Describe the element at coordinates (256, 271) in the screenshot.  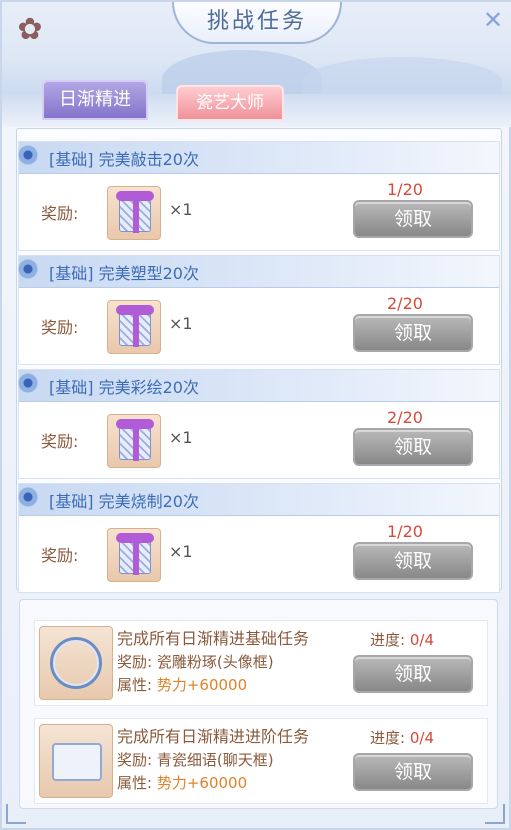
I see `task-header: [基础] 完美塑型20次` at that location.